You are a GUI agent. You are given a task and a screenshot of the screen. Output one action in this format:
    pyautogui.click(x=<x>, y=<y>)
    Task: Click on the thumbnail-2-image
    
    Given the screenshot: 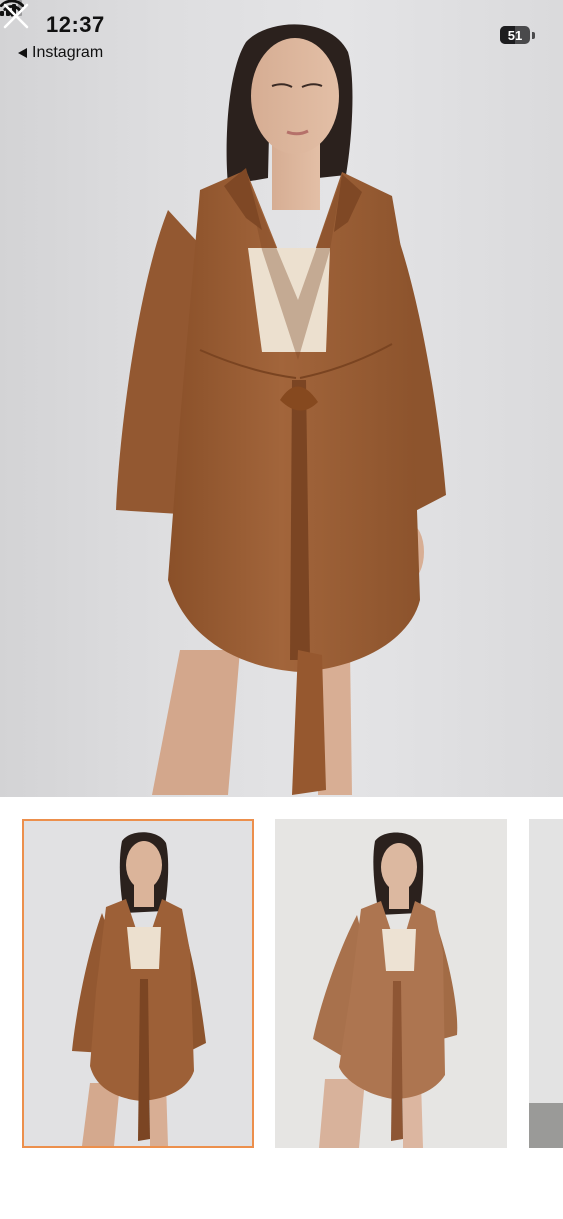 What is the action you would take?
    pyautogui.click(x=391, y=983)
    